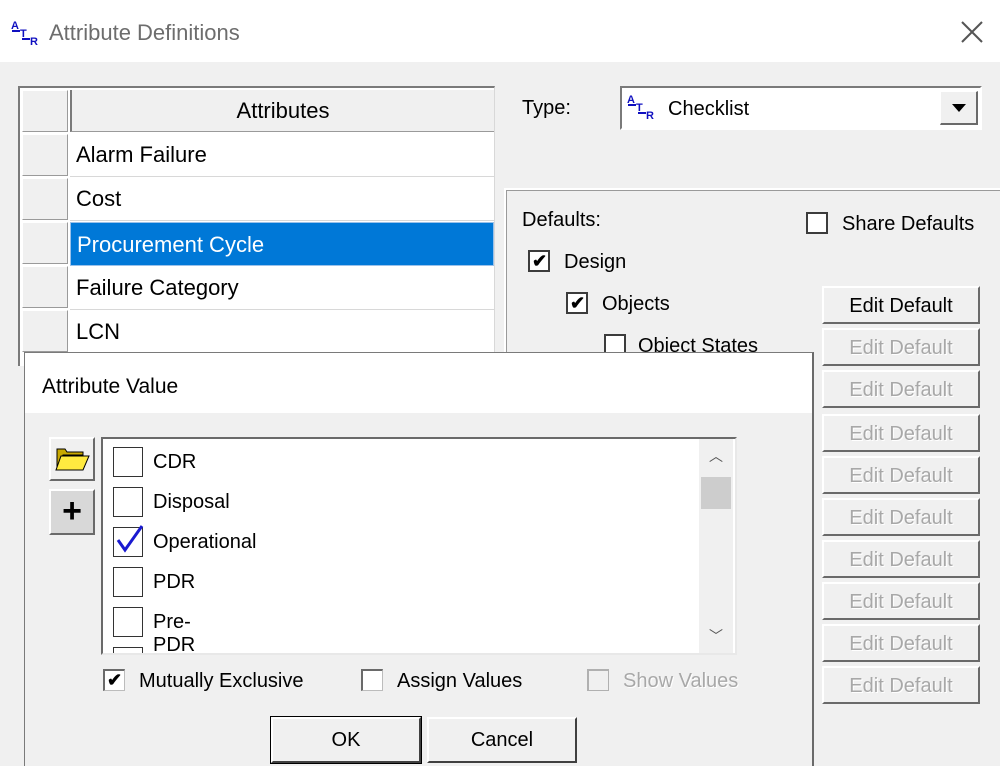 This screenshot has height=766, width=1000. Describe the element at coordinates (972, 32) in the screenshot. I see `close-icon` at that location.